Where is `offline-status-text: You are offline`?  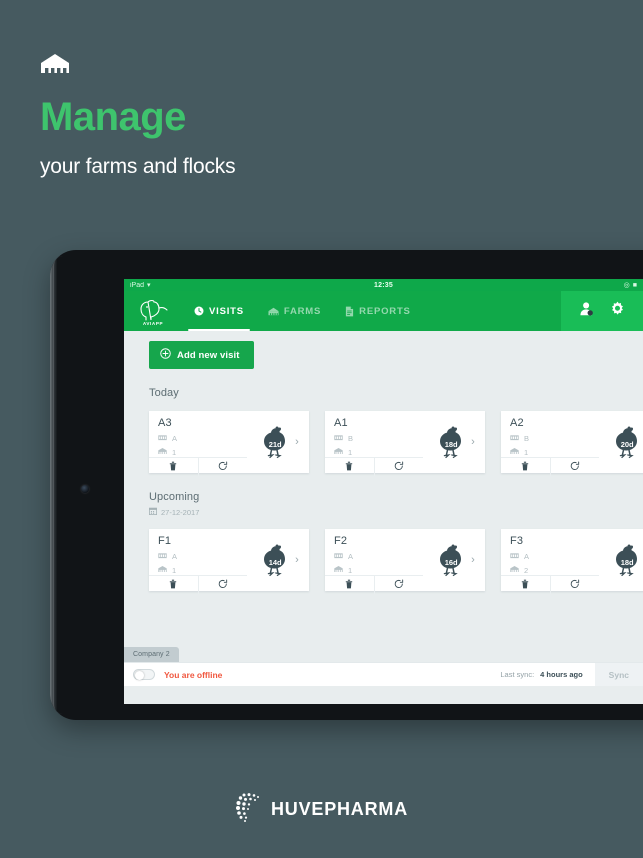 offline-status-text: You are offline is located at coordinates (193, 674).